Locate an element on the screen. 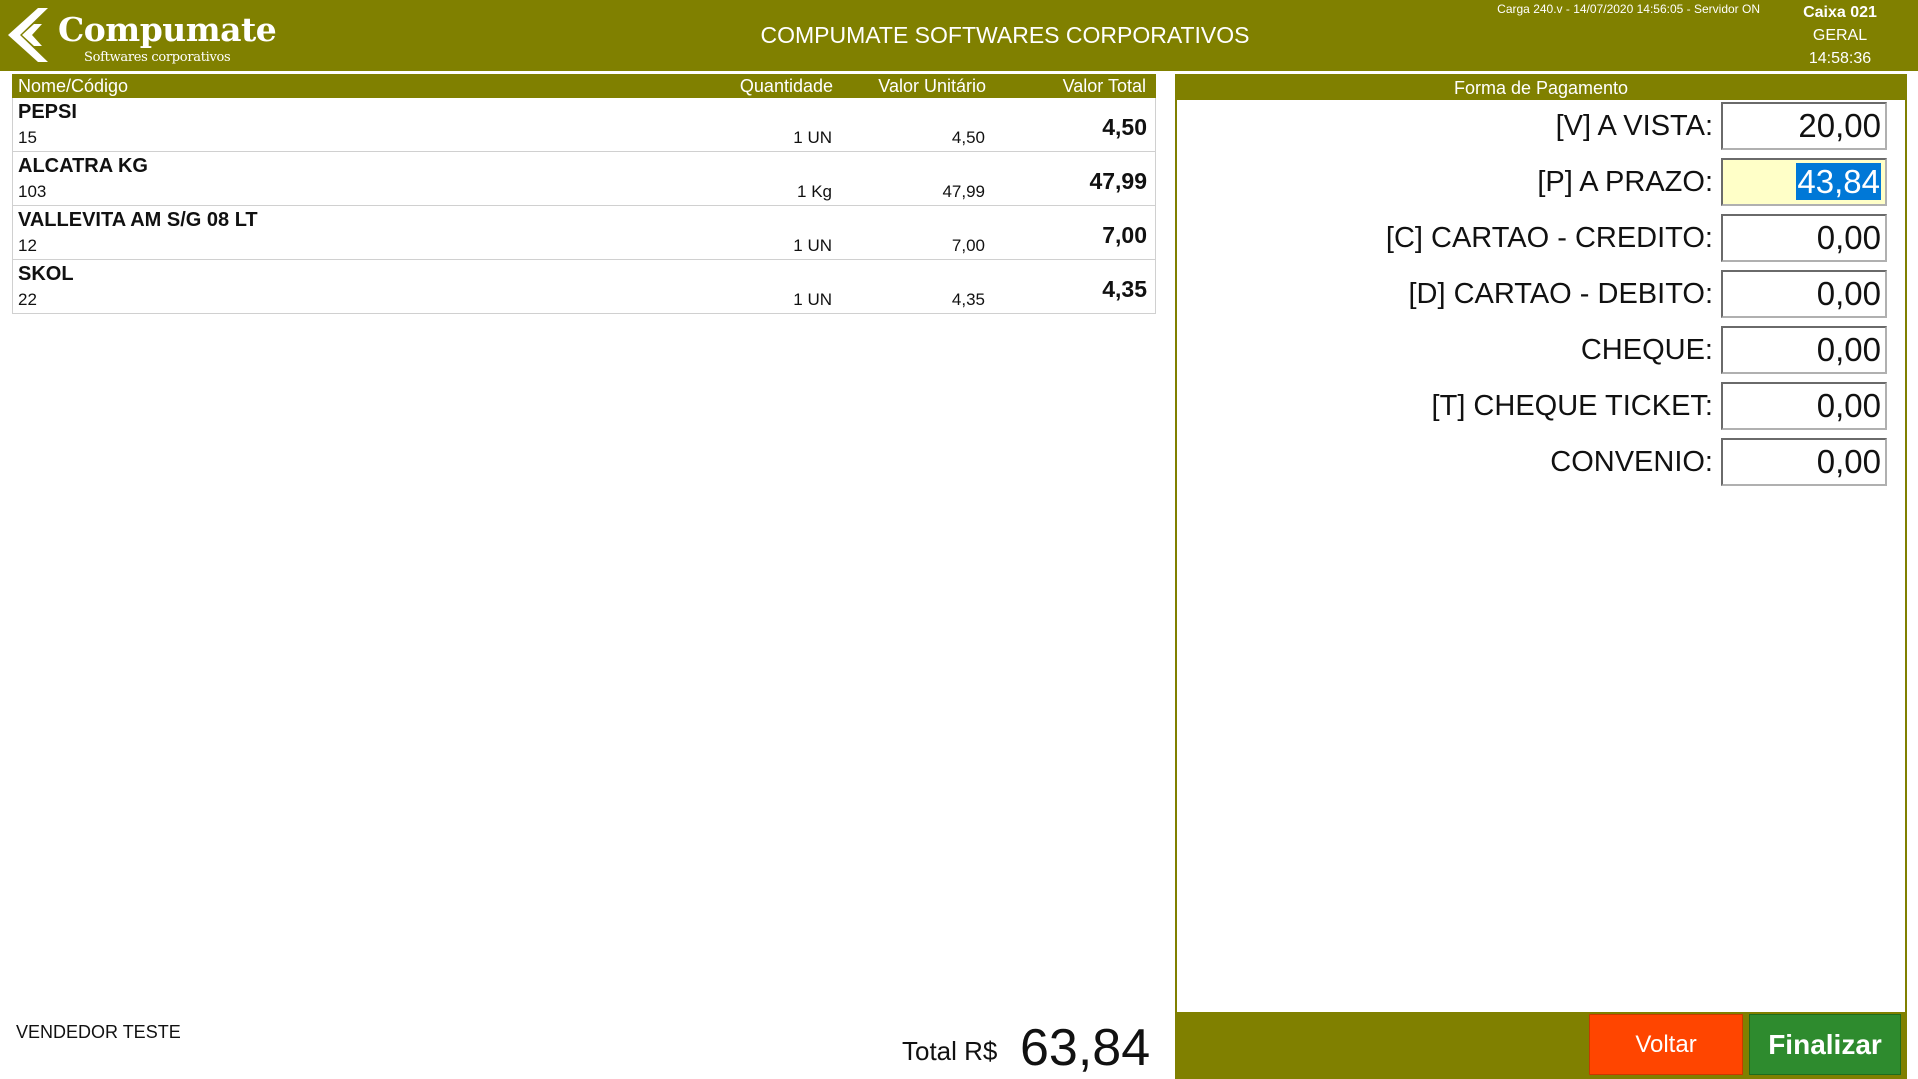 The width and height of the screenshot is (1918, 1079). item-code: 15 is located at coordinates (27, 137).